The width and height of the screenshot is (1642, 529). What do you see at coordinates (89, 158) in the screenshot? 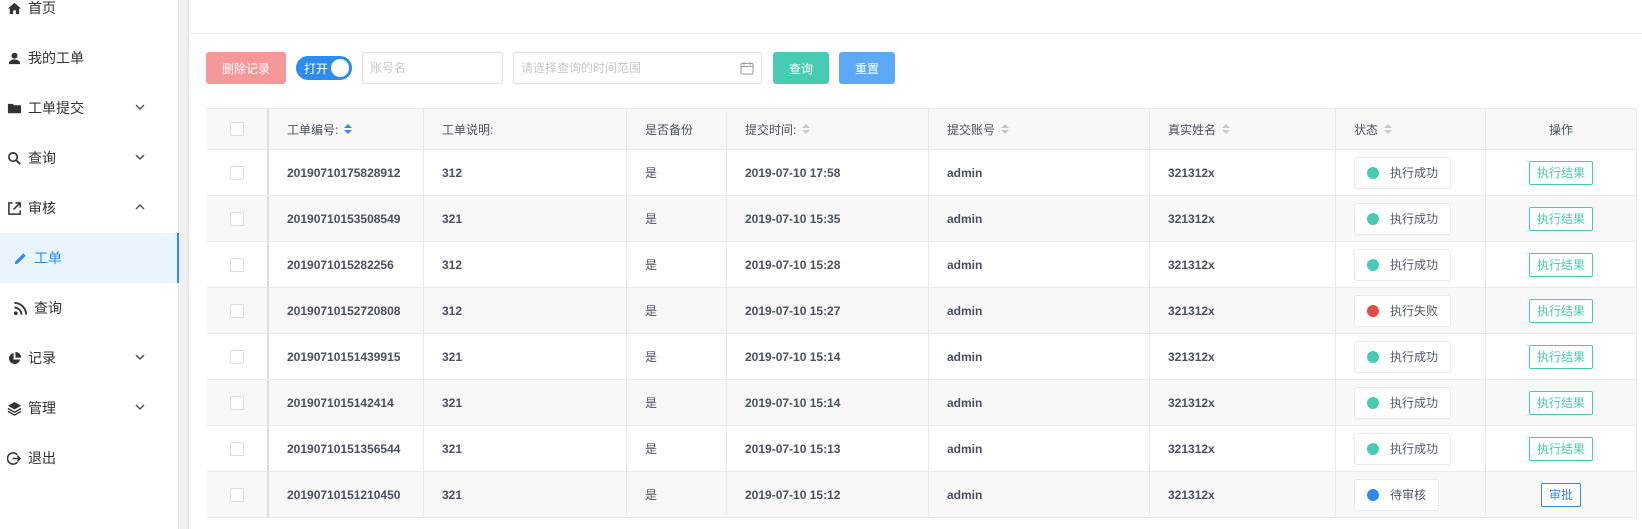
I see `sidebar-item-query: 查询` at bounding box center [89, 158].